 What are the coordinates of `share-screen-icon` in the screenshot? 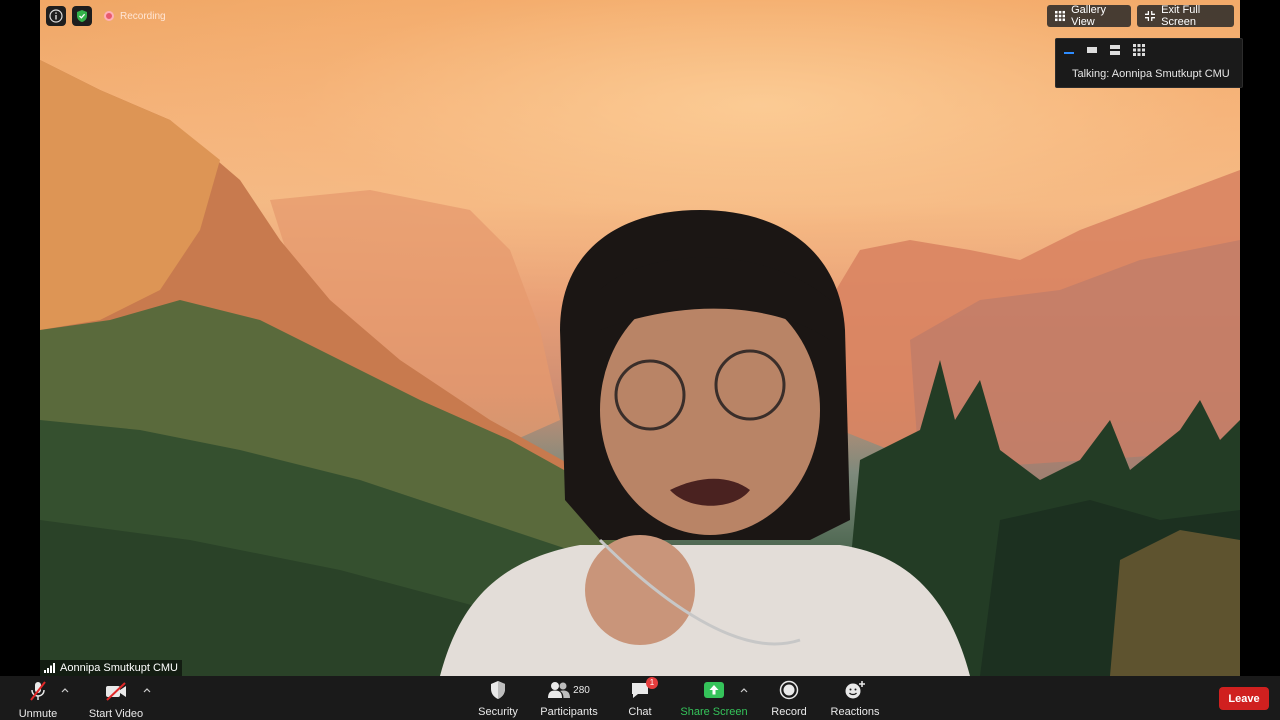 It's located at (714, 690).